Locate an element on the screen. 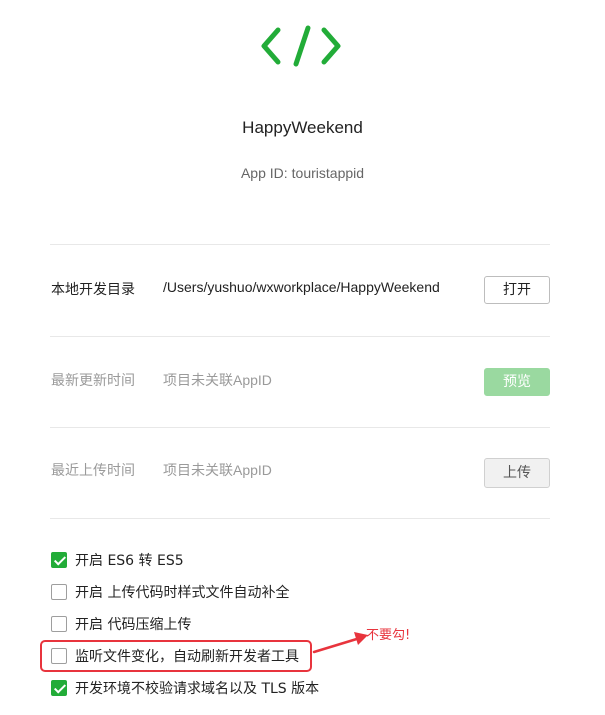  highlight-box is located at coordinates (176, 656).